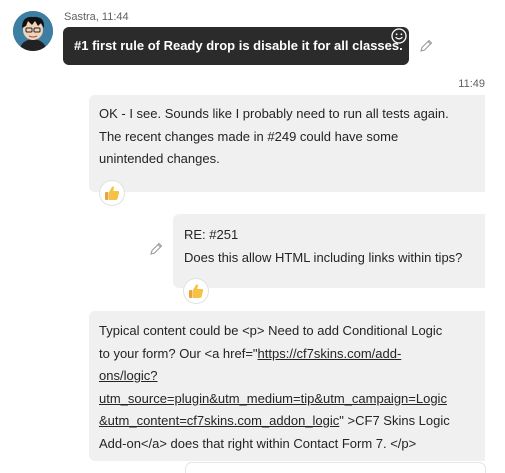 This screenshot has width=505, height=473. What do you see at coordinates (115, 17) in the screenshot?
I see `incoming-timestamp: 11:44` at bounding box center [115, 17].